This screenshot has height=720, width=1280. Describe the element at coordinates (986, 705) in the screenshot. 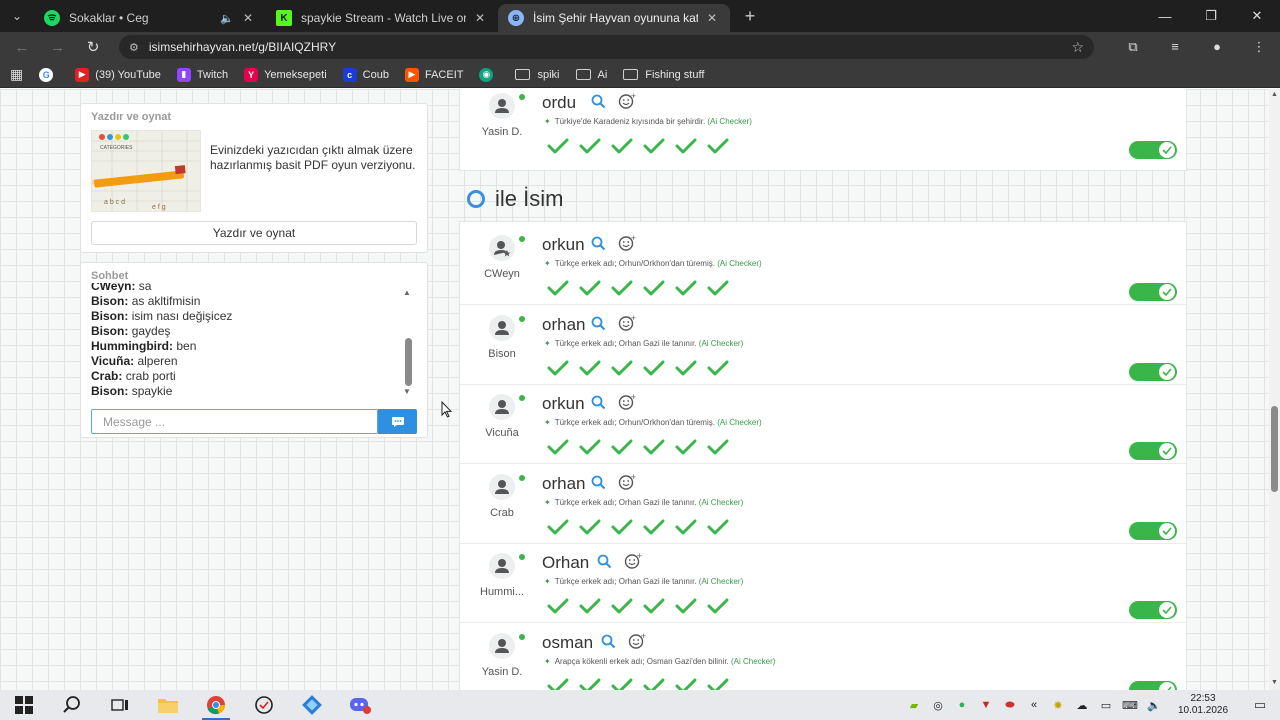

I see `app-tray-icon: ▼` at that location.